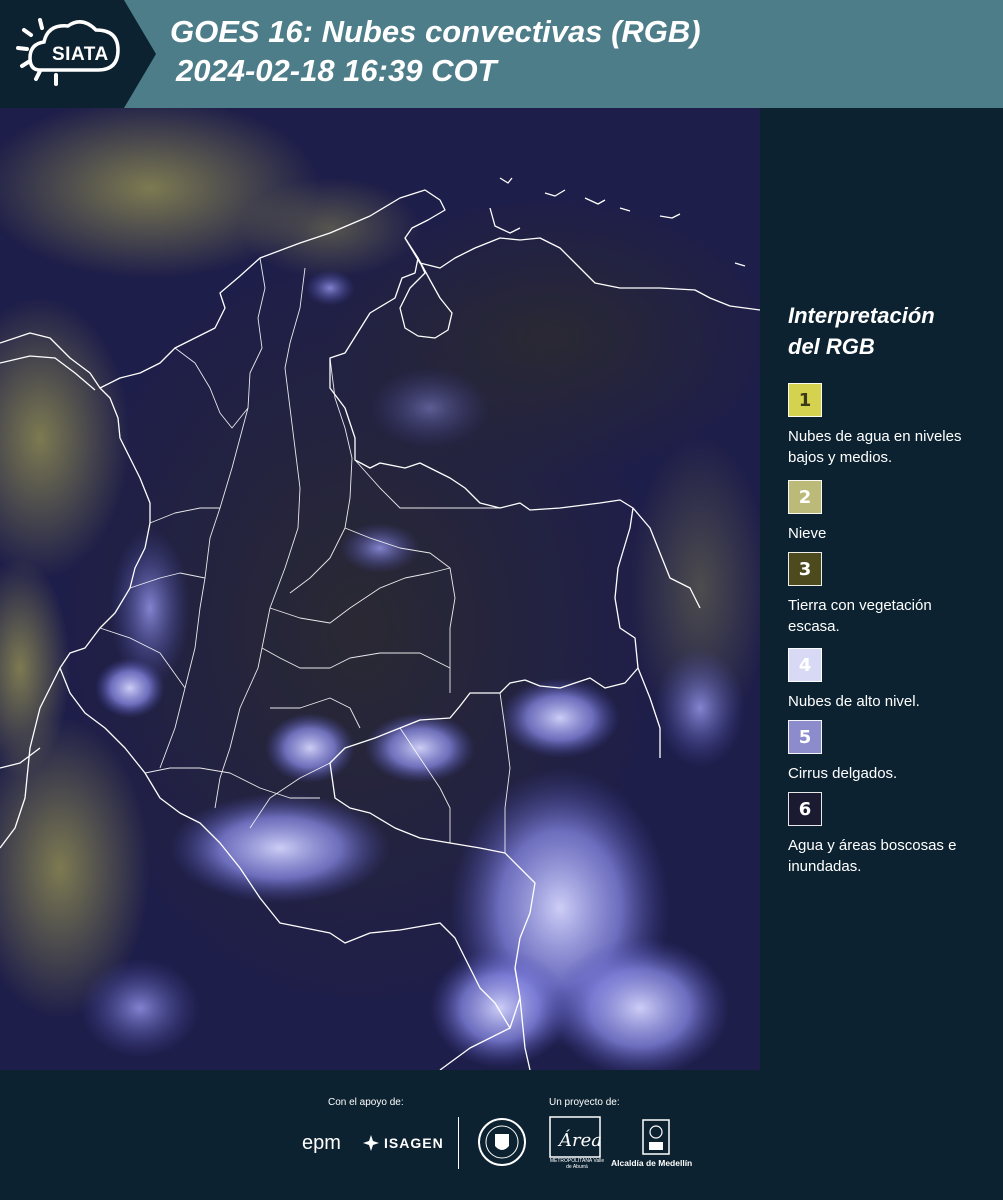  What do you see at coordinates (80, 54) in the screenshot?
I see `siata-logo-text: SIATA` at bounding box center [80, 54].